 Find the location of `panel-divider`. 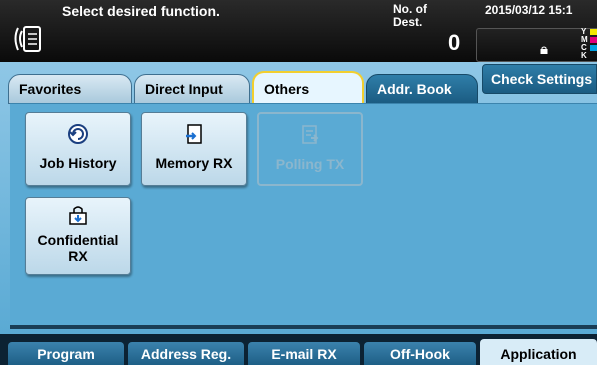

panel-divider is located at coordinates (303, 327).